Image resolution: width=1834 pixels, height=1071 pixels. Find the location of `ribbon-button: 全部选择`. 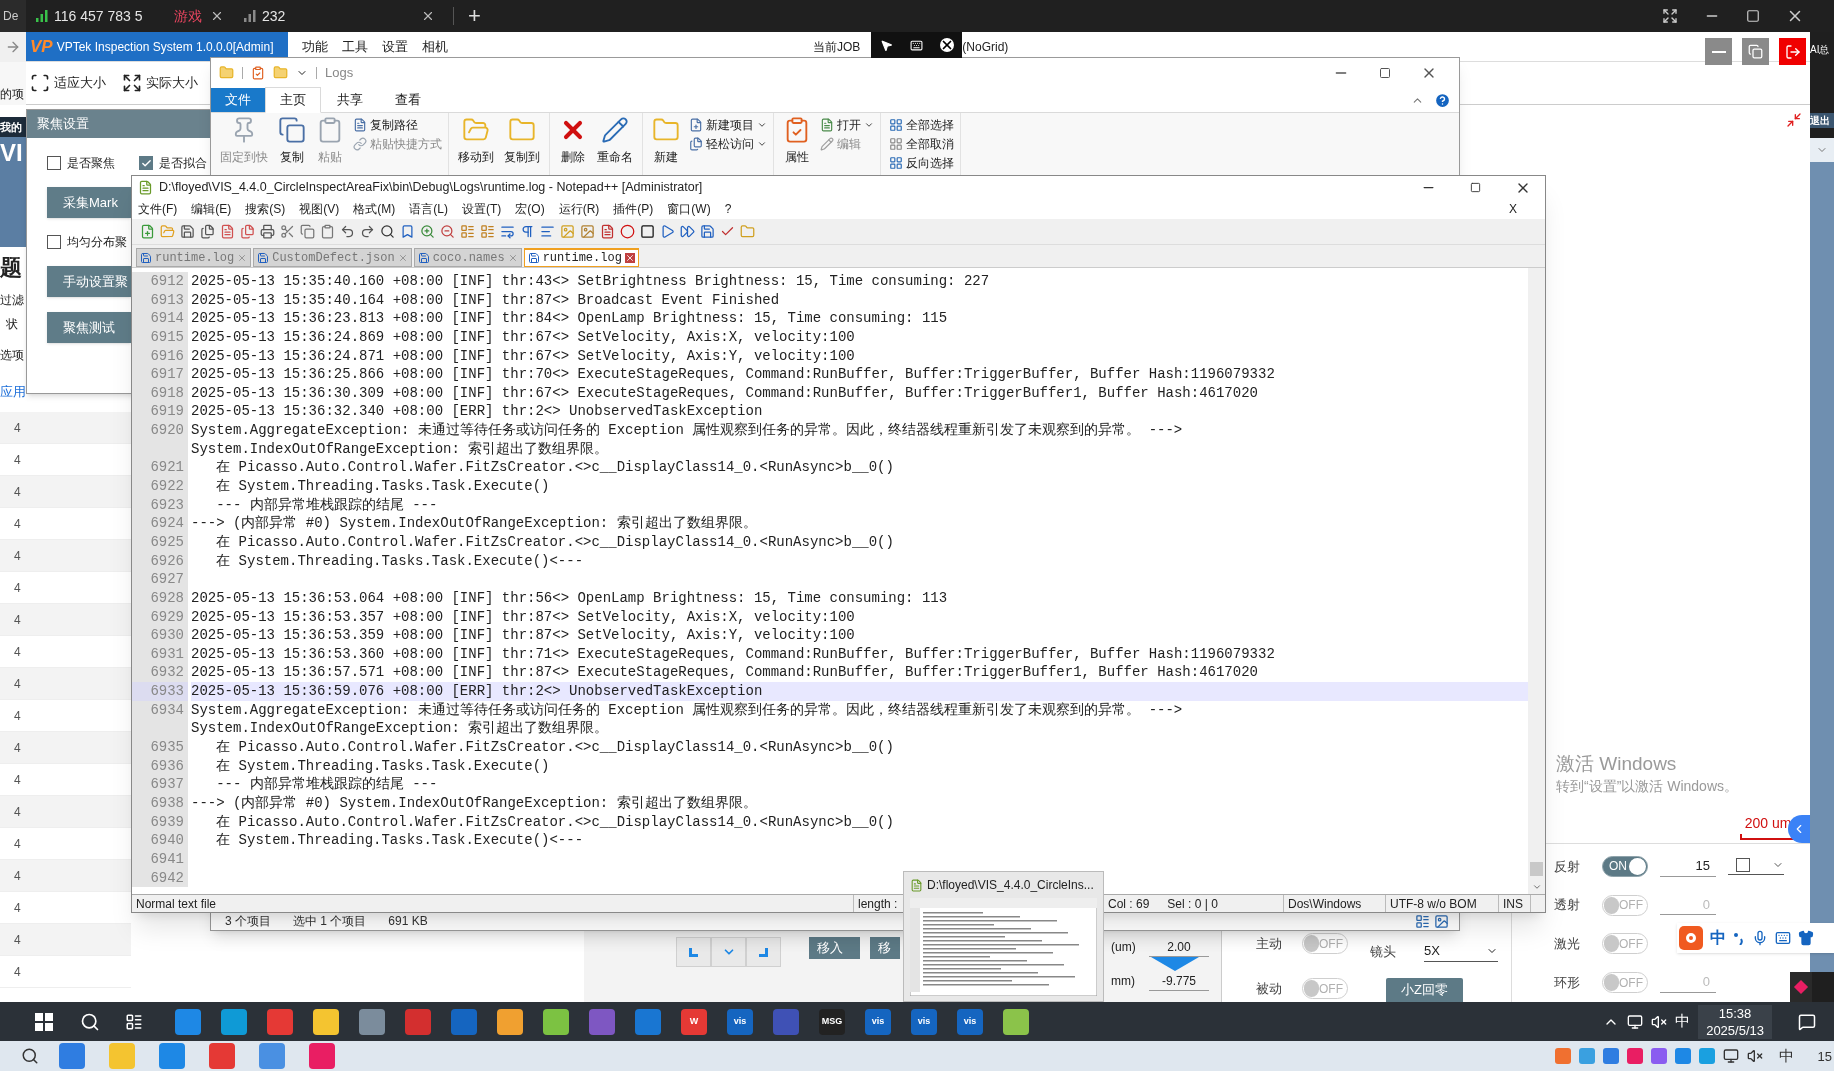

ribbon-button: 全部选择 is located at coordinates (921, 125).